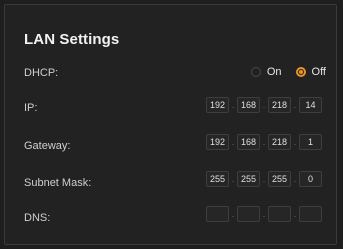  I want to click on dns-input-group: . . ., so click(264, 214).